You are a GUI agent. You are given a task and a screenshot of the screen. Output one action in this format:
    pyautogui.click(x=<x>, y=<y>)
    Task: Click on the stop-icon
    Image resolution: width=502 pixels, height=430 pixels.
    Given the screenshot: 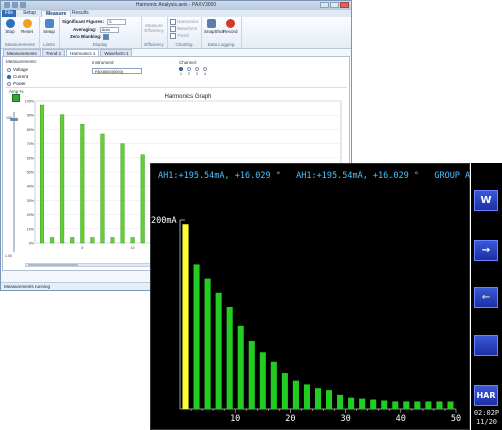 What is the action you would take?
    pyautogui.click(x=10, y=23)
    